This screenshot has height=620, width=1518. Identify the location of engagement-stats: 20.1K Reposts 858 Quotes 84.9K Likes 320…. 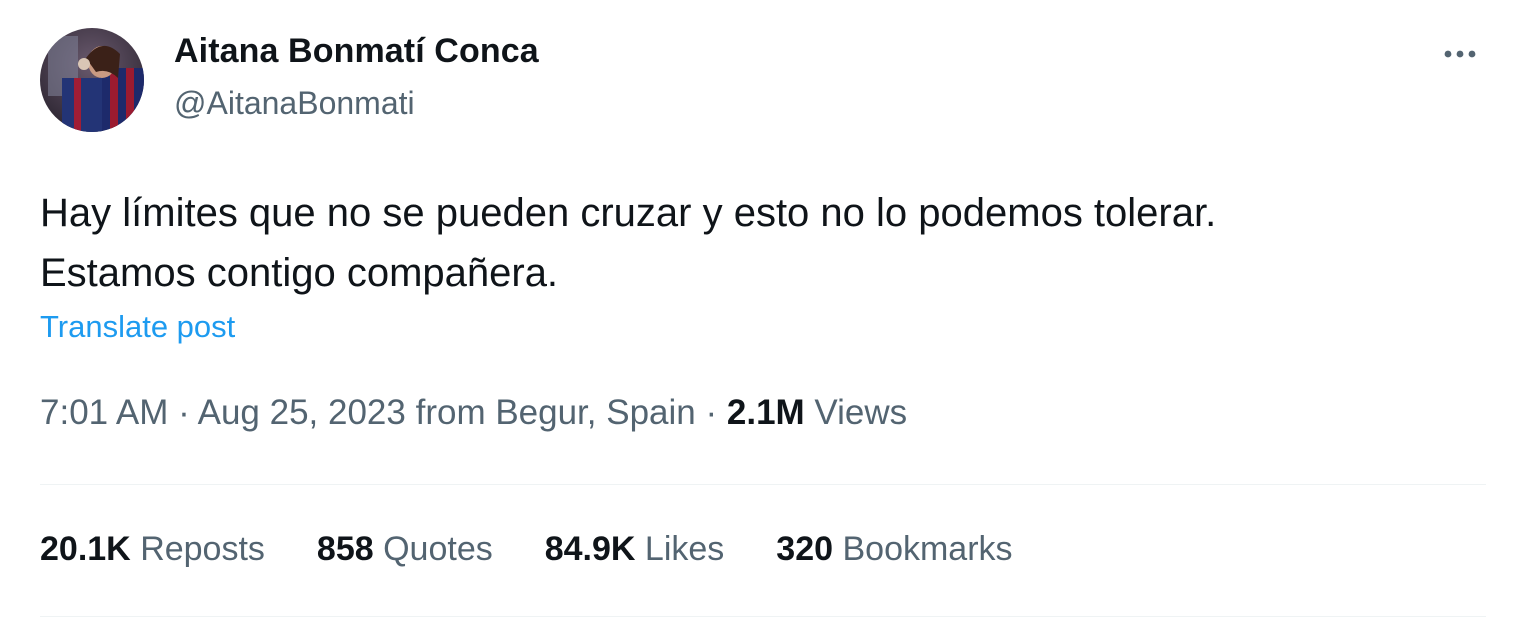
(552, 549).